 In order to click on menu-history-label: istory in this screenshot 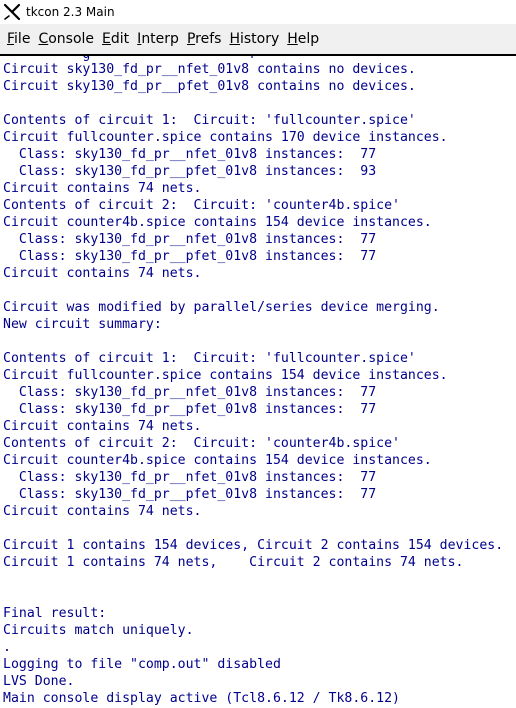, I will do `click(259, 39)`.